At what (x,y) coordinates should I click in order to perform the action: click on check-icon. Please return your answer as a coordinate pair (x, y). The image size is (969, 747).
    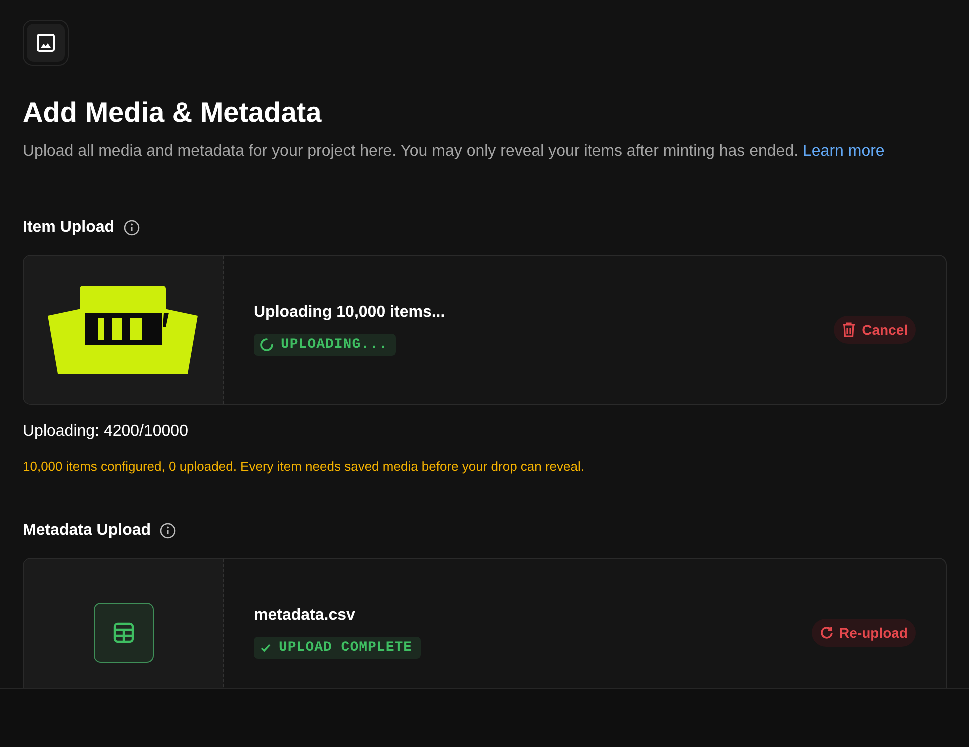
    Looking at the image, I should click on (266, 648).